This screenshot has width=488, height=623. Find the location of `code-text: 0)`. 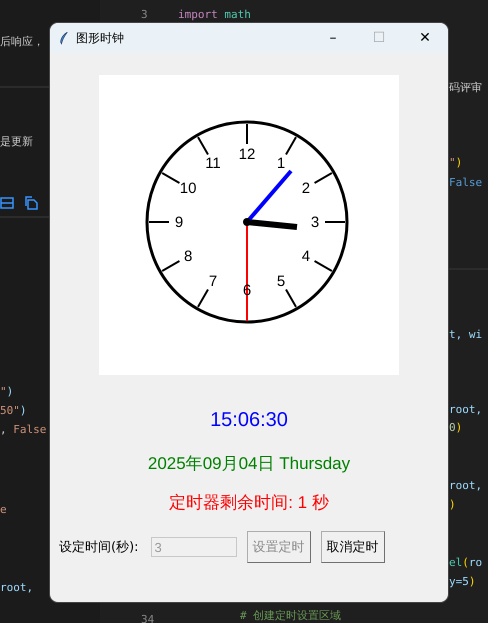

code-text: 0) is located at coordinates (455, 428).